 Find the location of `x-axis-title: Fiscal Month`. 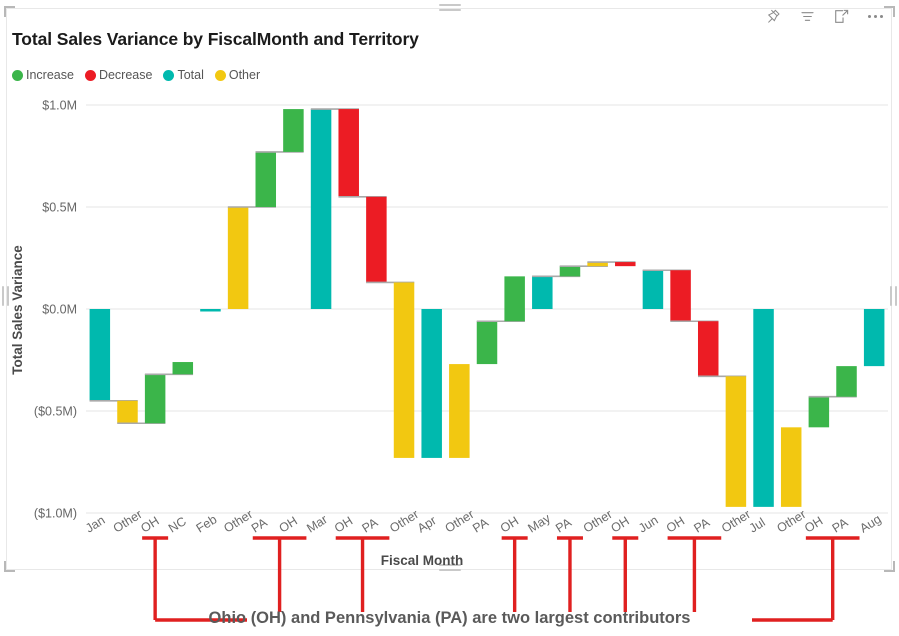

x-axis-title: Fiscal Month is located at coordinates (422, 560).